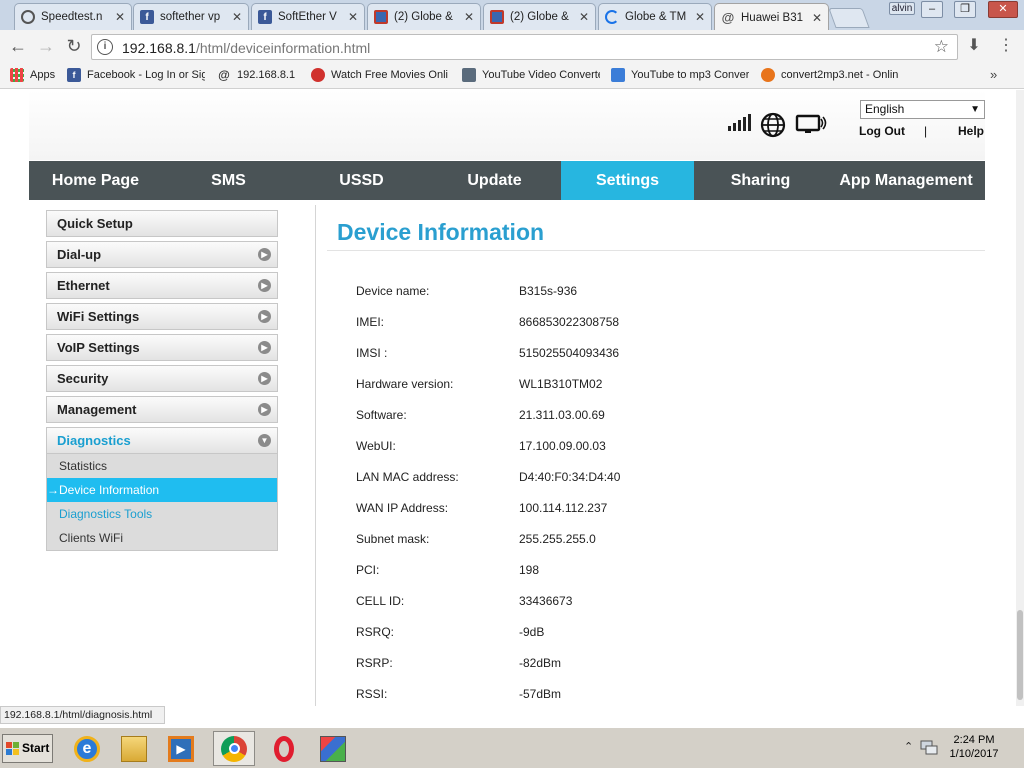 This screenshot has width=1024, height=768. What do you see at coordinates (771, 17) in the screenshot?
I see `browser-tab: @ Huawei B31 ✕` at bounding box center [771, 17].